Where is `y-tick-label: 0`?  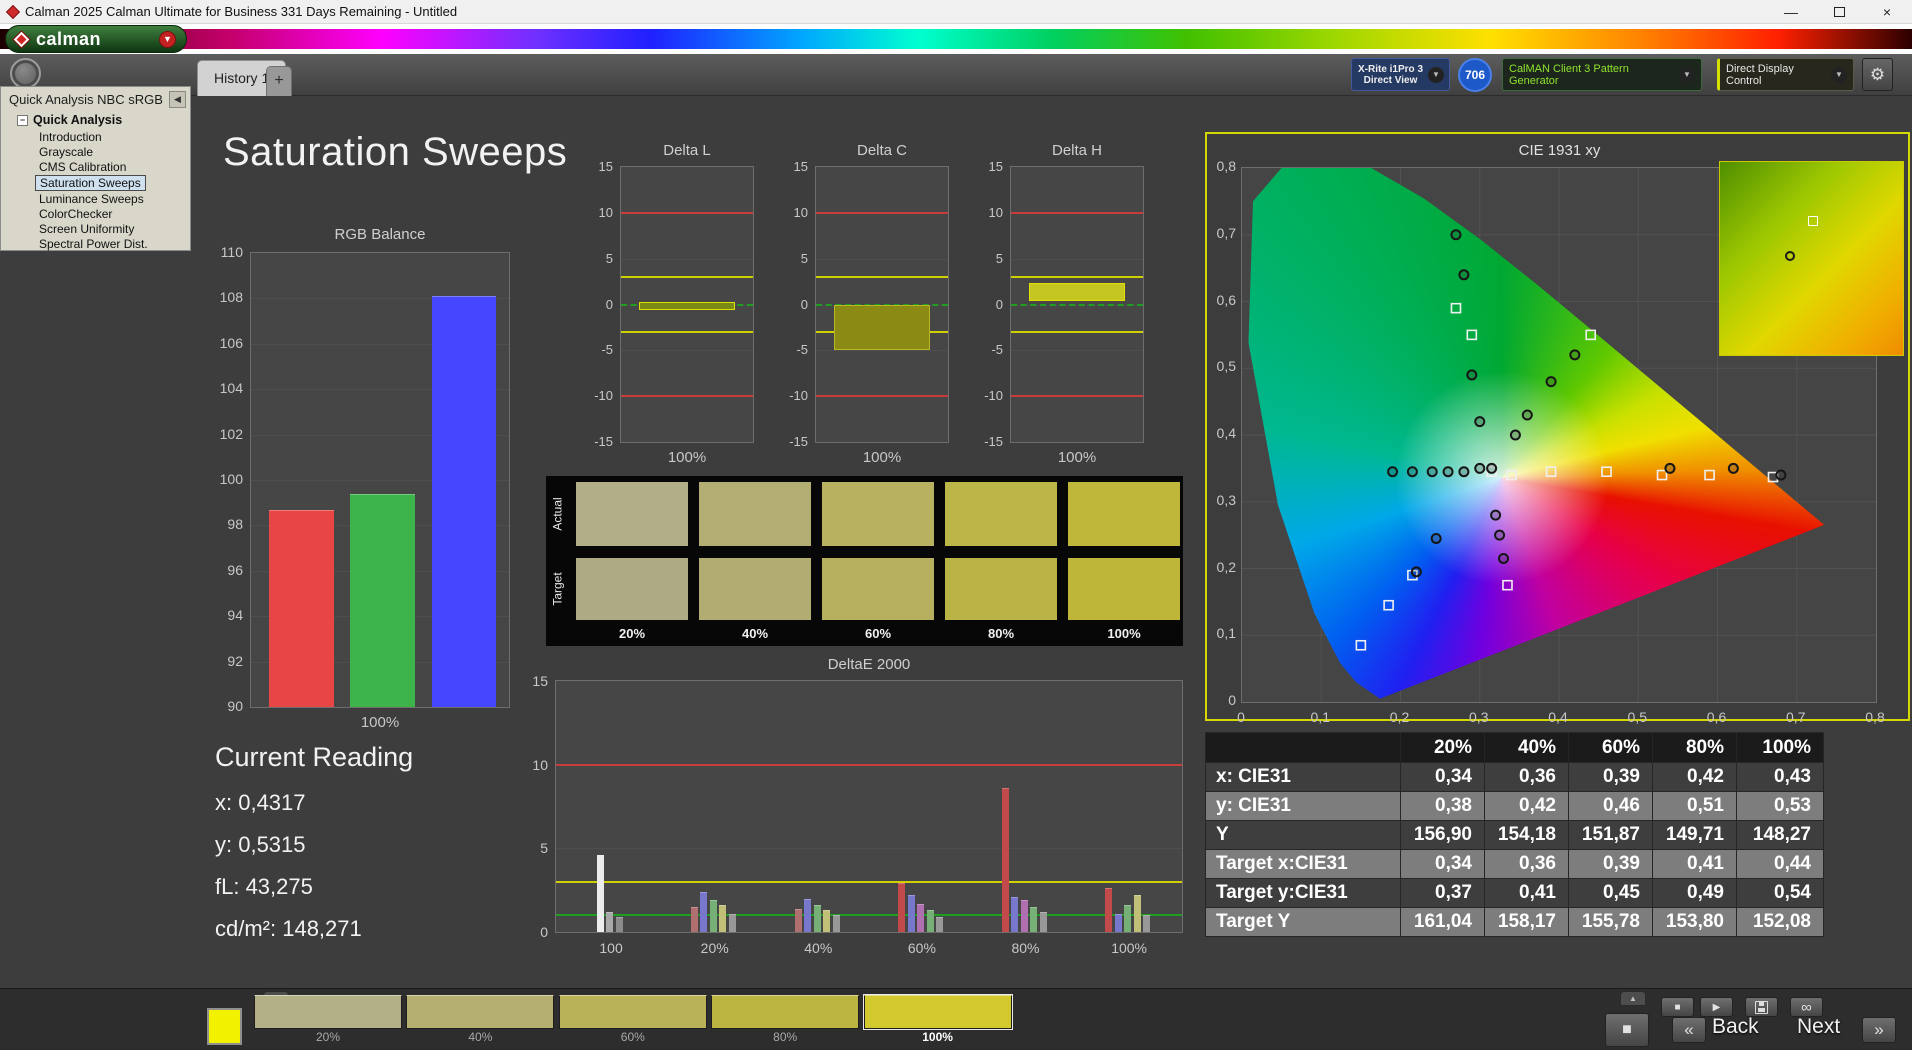
y-tick-label: 0 is located at coordinates (609, 304).